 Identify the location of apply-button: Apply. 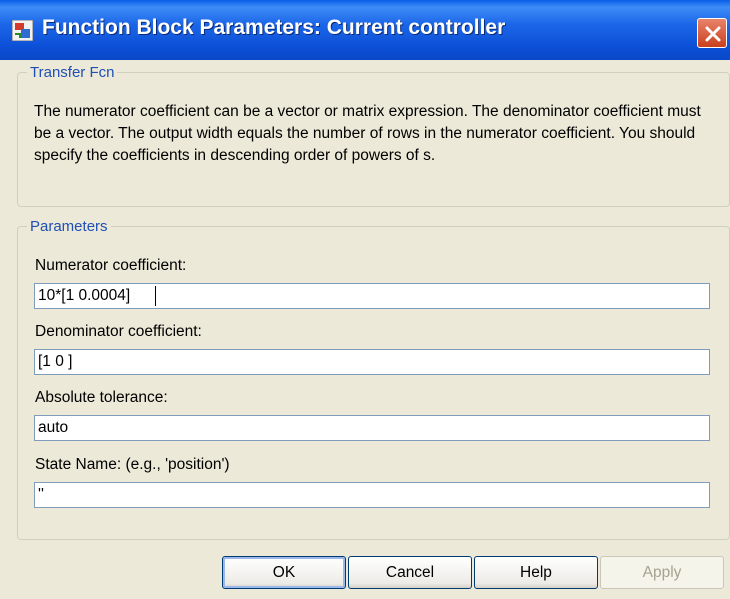
(662, 572).